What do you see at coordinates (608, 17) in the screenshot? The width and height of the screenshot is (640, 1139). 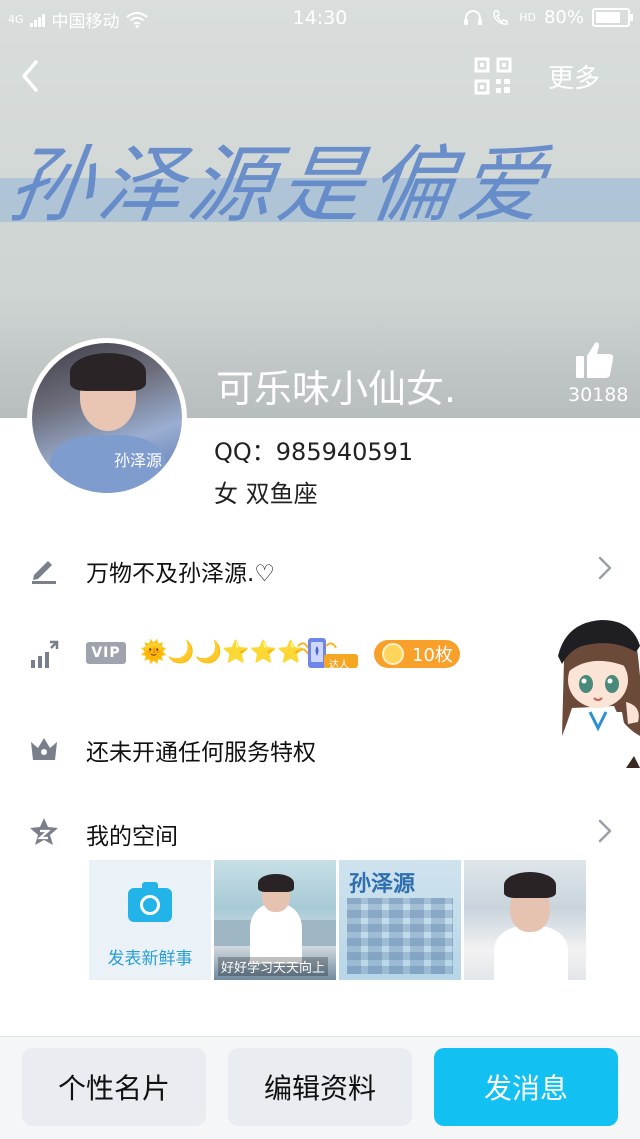 I see `battery-fill` at bounding box center [608, 17].